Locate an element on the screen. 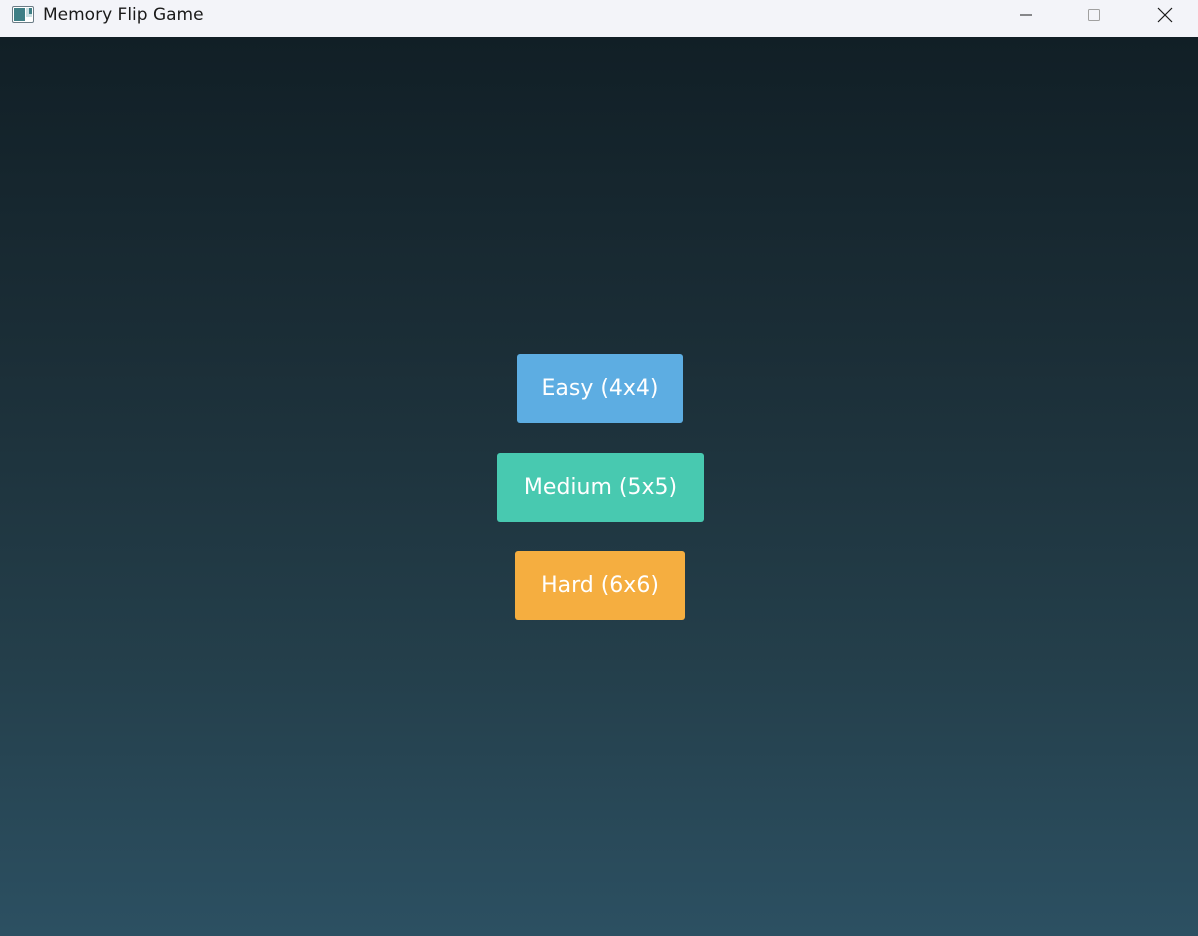 The height and width of the screenshot is (936, 1198). hard-difficulty-button: Hard (6x6) is located at coordinates (600, 585).